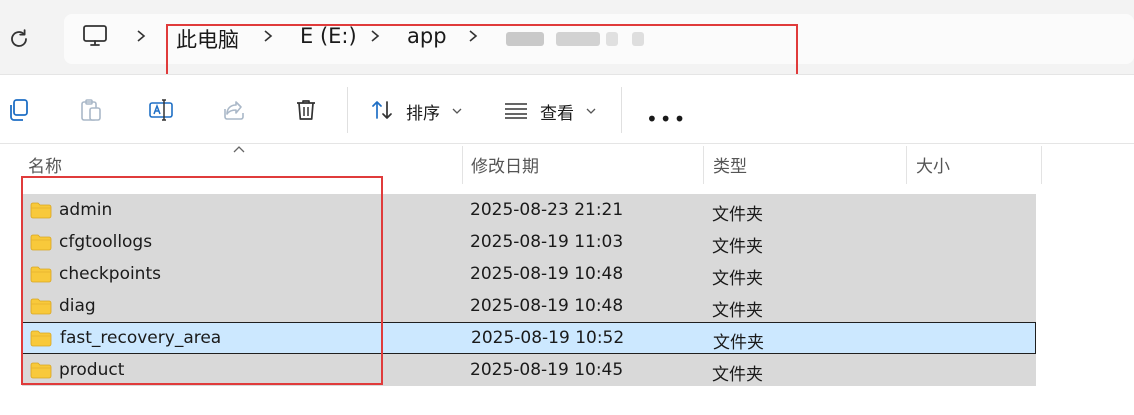  I want to click on computer-icon, so click(95, 36).